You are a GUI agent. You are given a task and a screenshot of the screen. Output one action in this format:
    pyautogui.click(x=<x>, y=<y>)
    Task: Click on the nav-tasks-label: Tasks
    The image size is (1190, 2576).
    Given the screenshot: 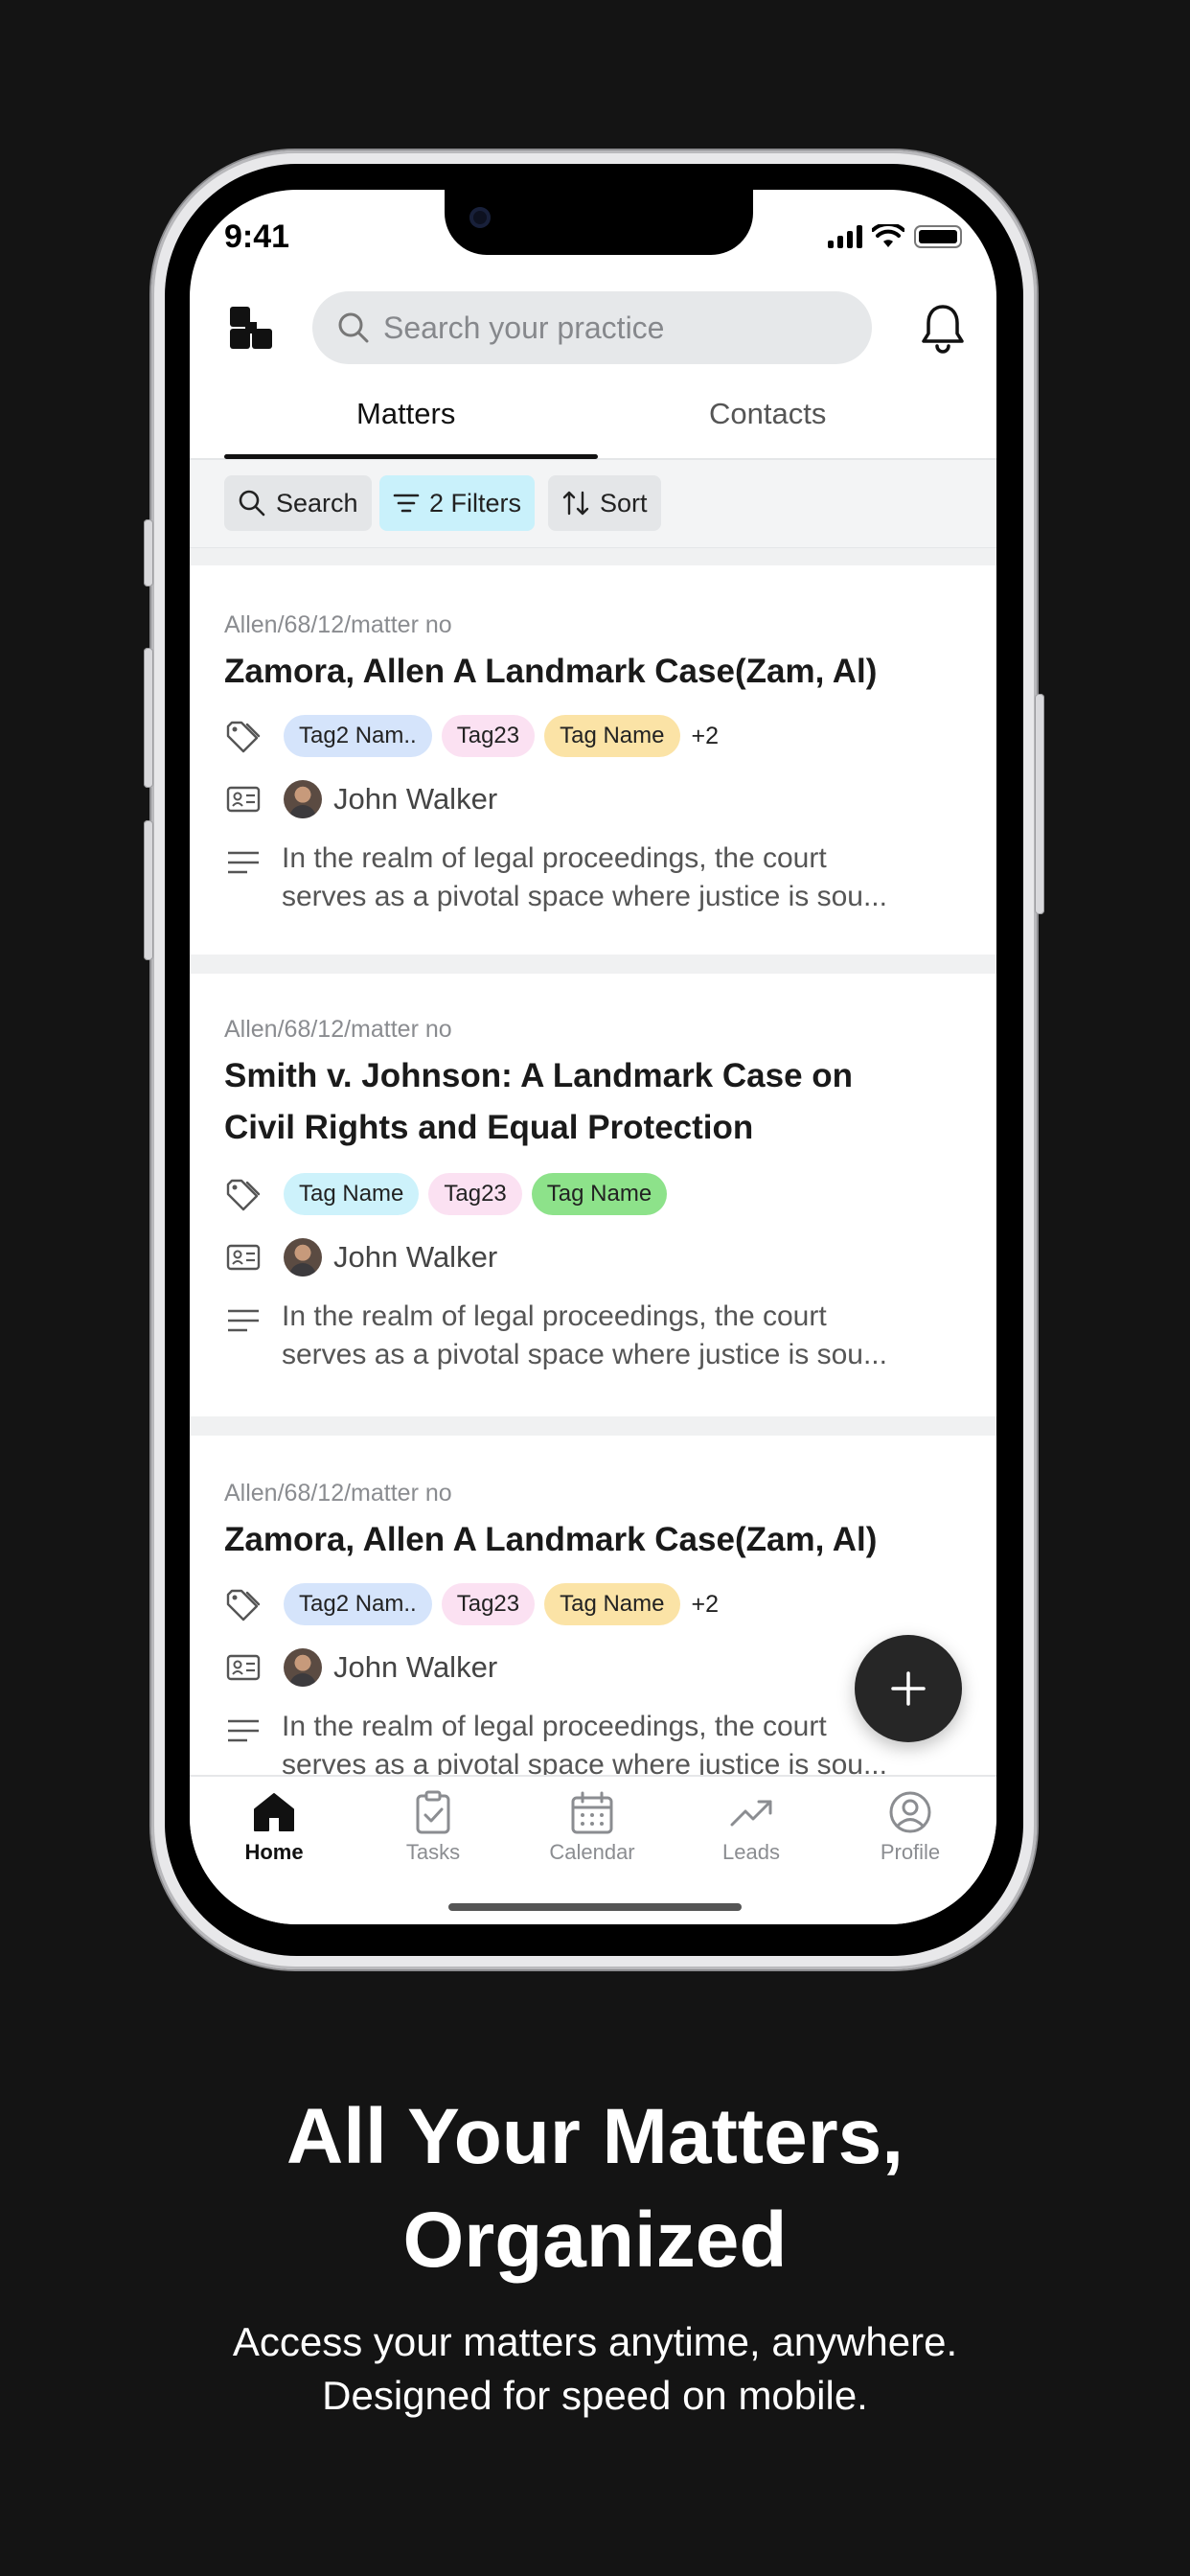 What is the action you would take?
    pyautogui.click(x=433, y=1852)
    